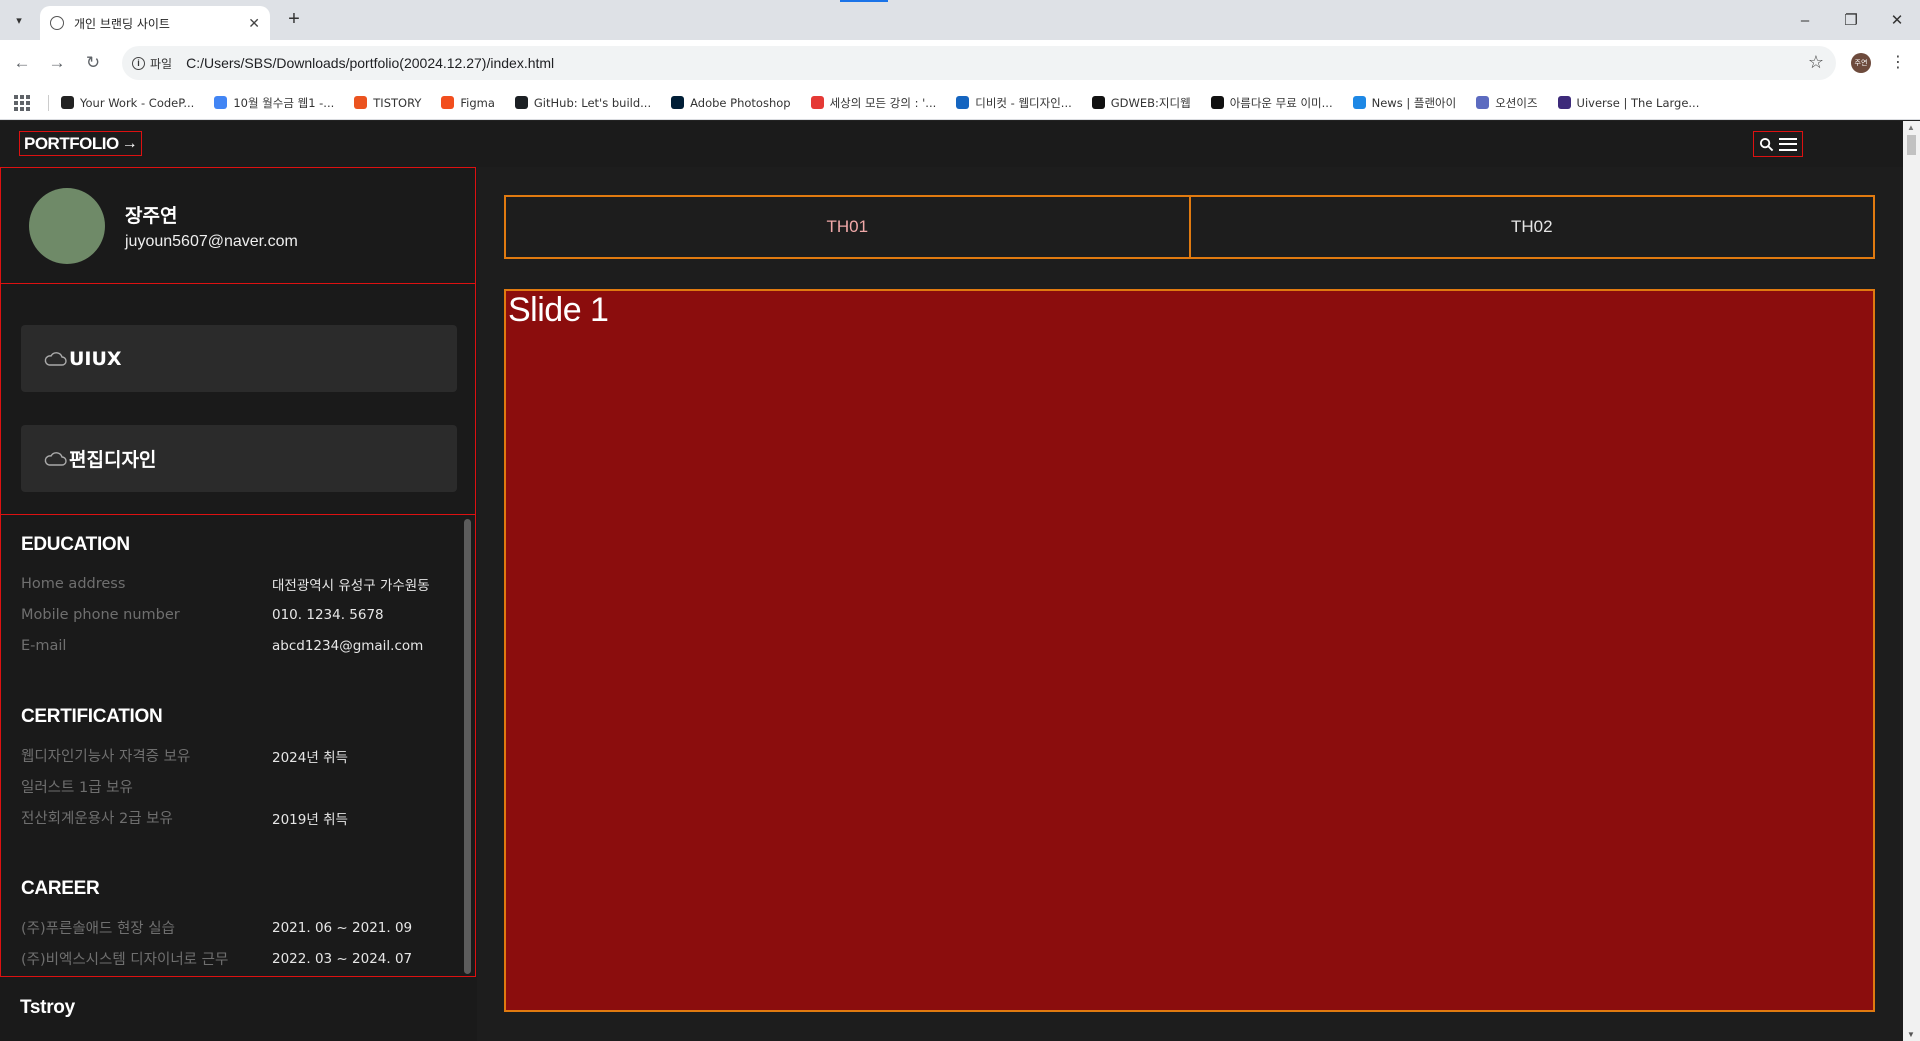 Image resolution: width=1920 pixels, height=1041 pixels. I want to click on more-menu-icon: ⋮, so click(1898, 62).